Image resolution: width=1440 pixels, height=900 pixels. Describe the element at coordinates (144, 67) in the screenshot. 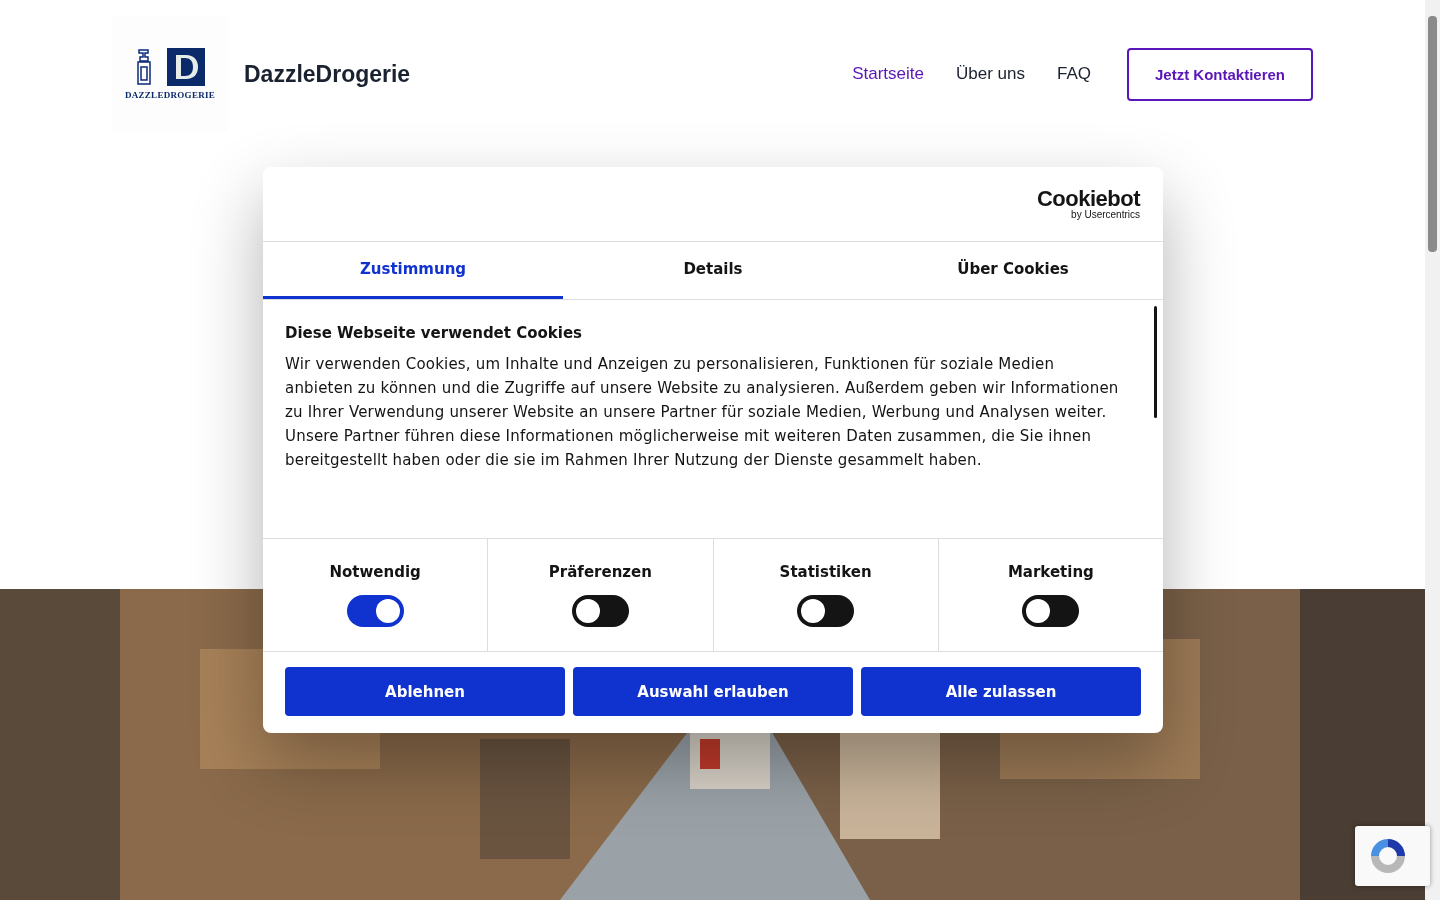

I see `spray-bottle-icon` at that location.